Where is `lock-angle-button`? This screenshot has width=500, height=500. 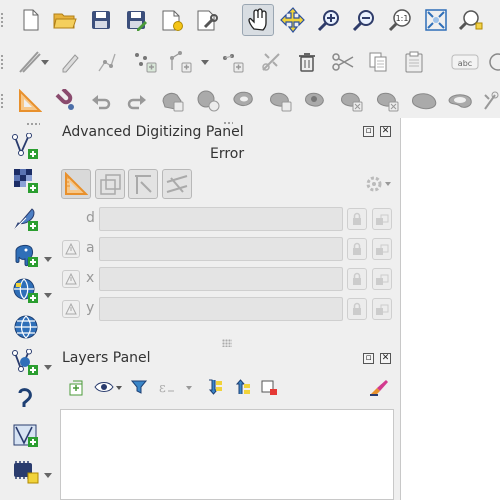
lock-angle-button is located at coordinates (357, 249).